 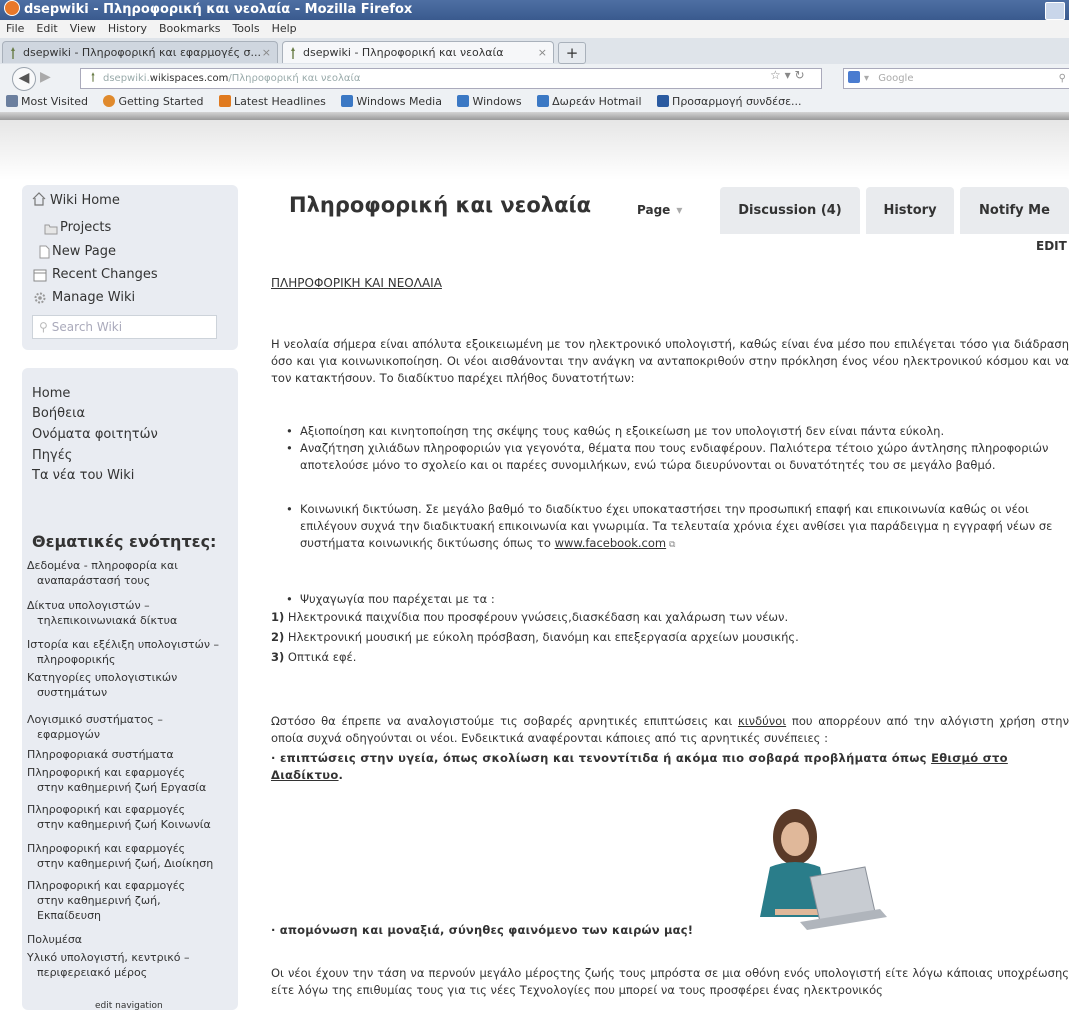 What do you see at coordinates (245, 28) in the screenshot?
I see `menu-tools: Tools` at bounding box center [245, 28].